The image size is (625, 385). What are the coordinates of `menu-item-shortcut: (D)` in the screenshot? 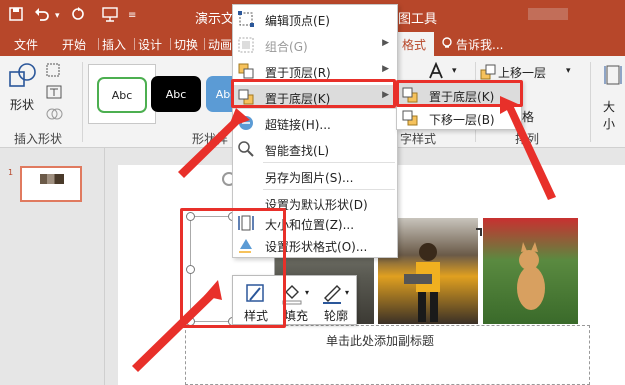 It's located at (358, 205).